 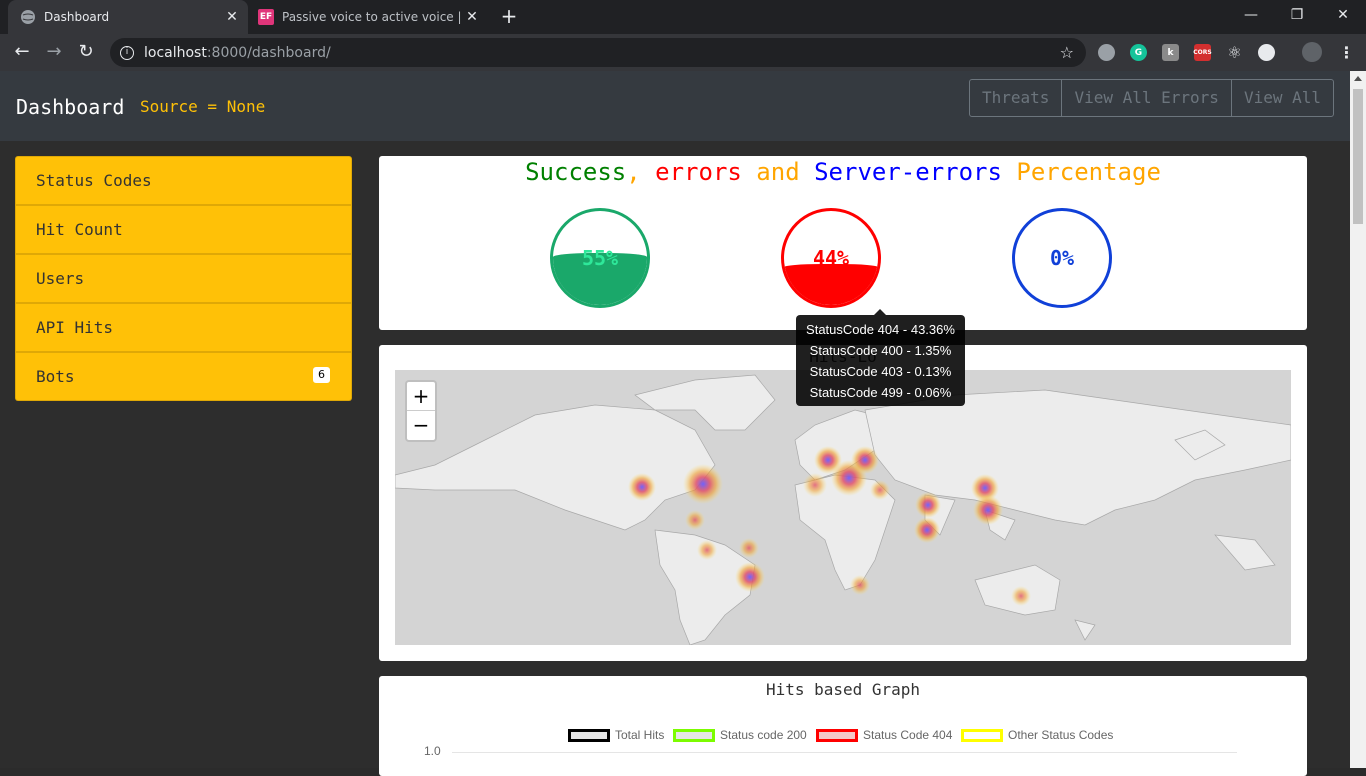 I want to click on tooltip-line: StatusCode 499 - 0.06%, so click(x=880, y=392).